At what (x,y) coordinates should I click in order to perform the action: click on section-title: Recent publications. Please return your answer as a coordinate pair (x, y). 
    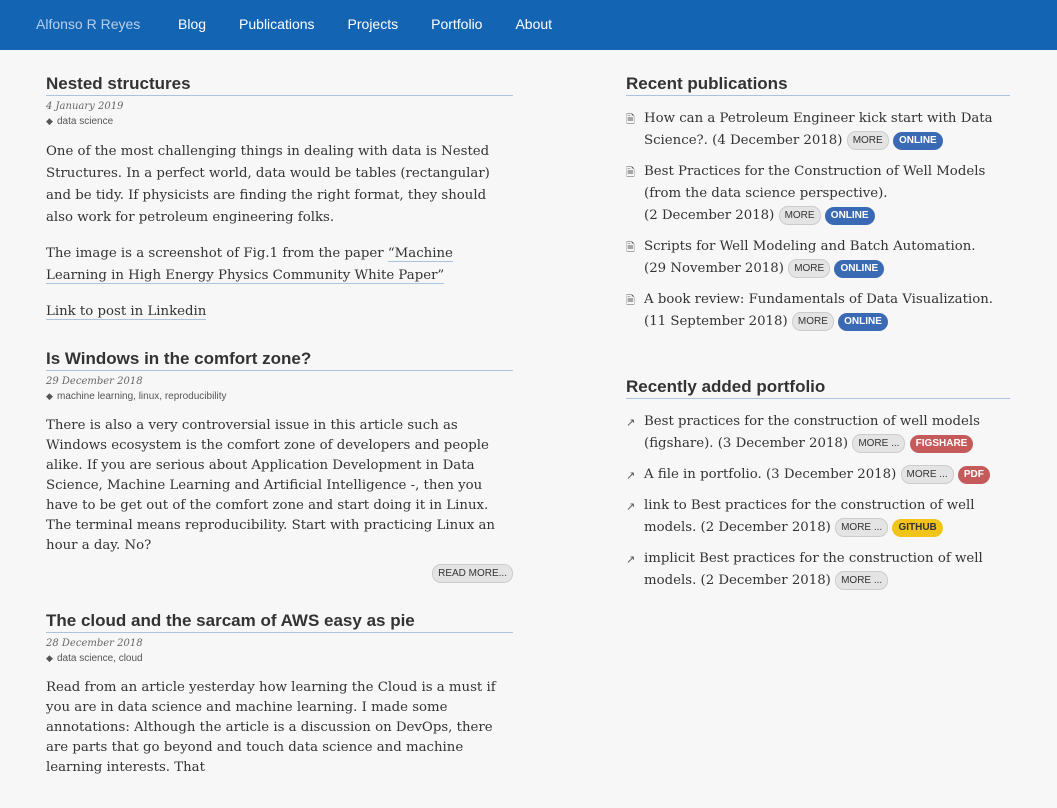
    Looking at the image, I should click on (818, 85).